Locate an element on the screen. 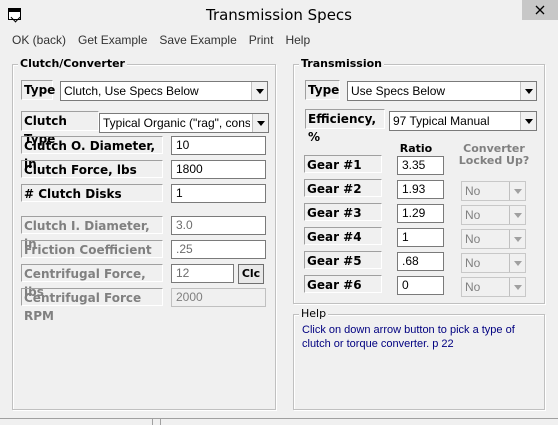  clutch-material-value: Typical Organic ("rag", constan is located at coordinates (176, 123).